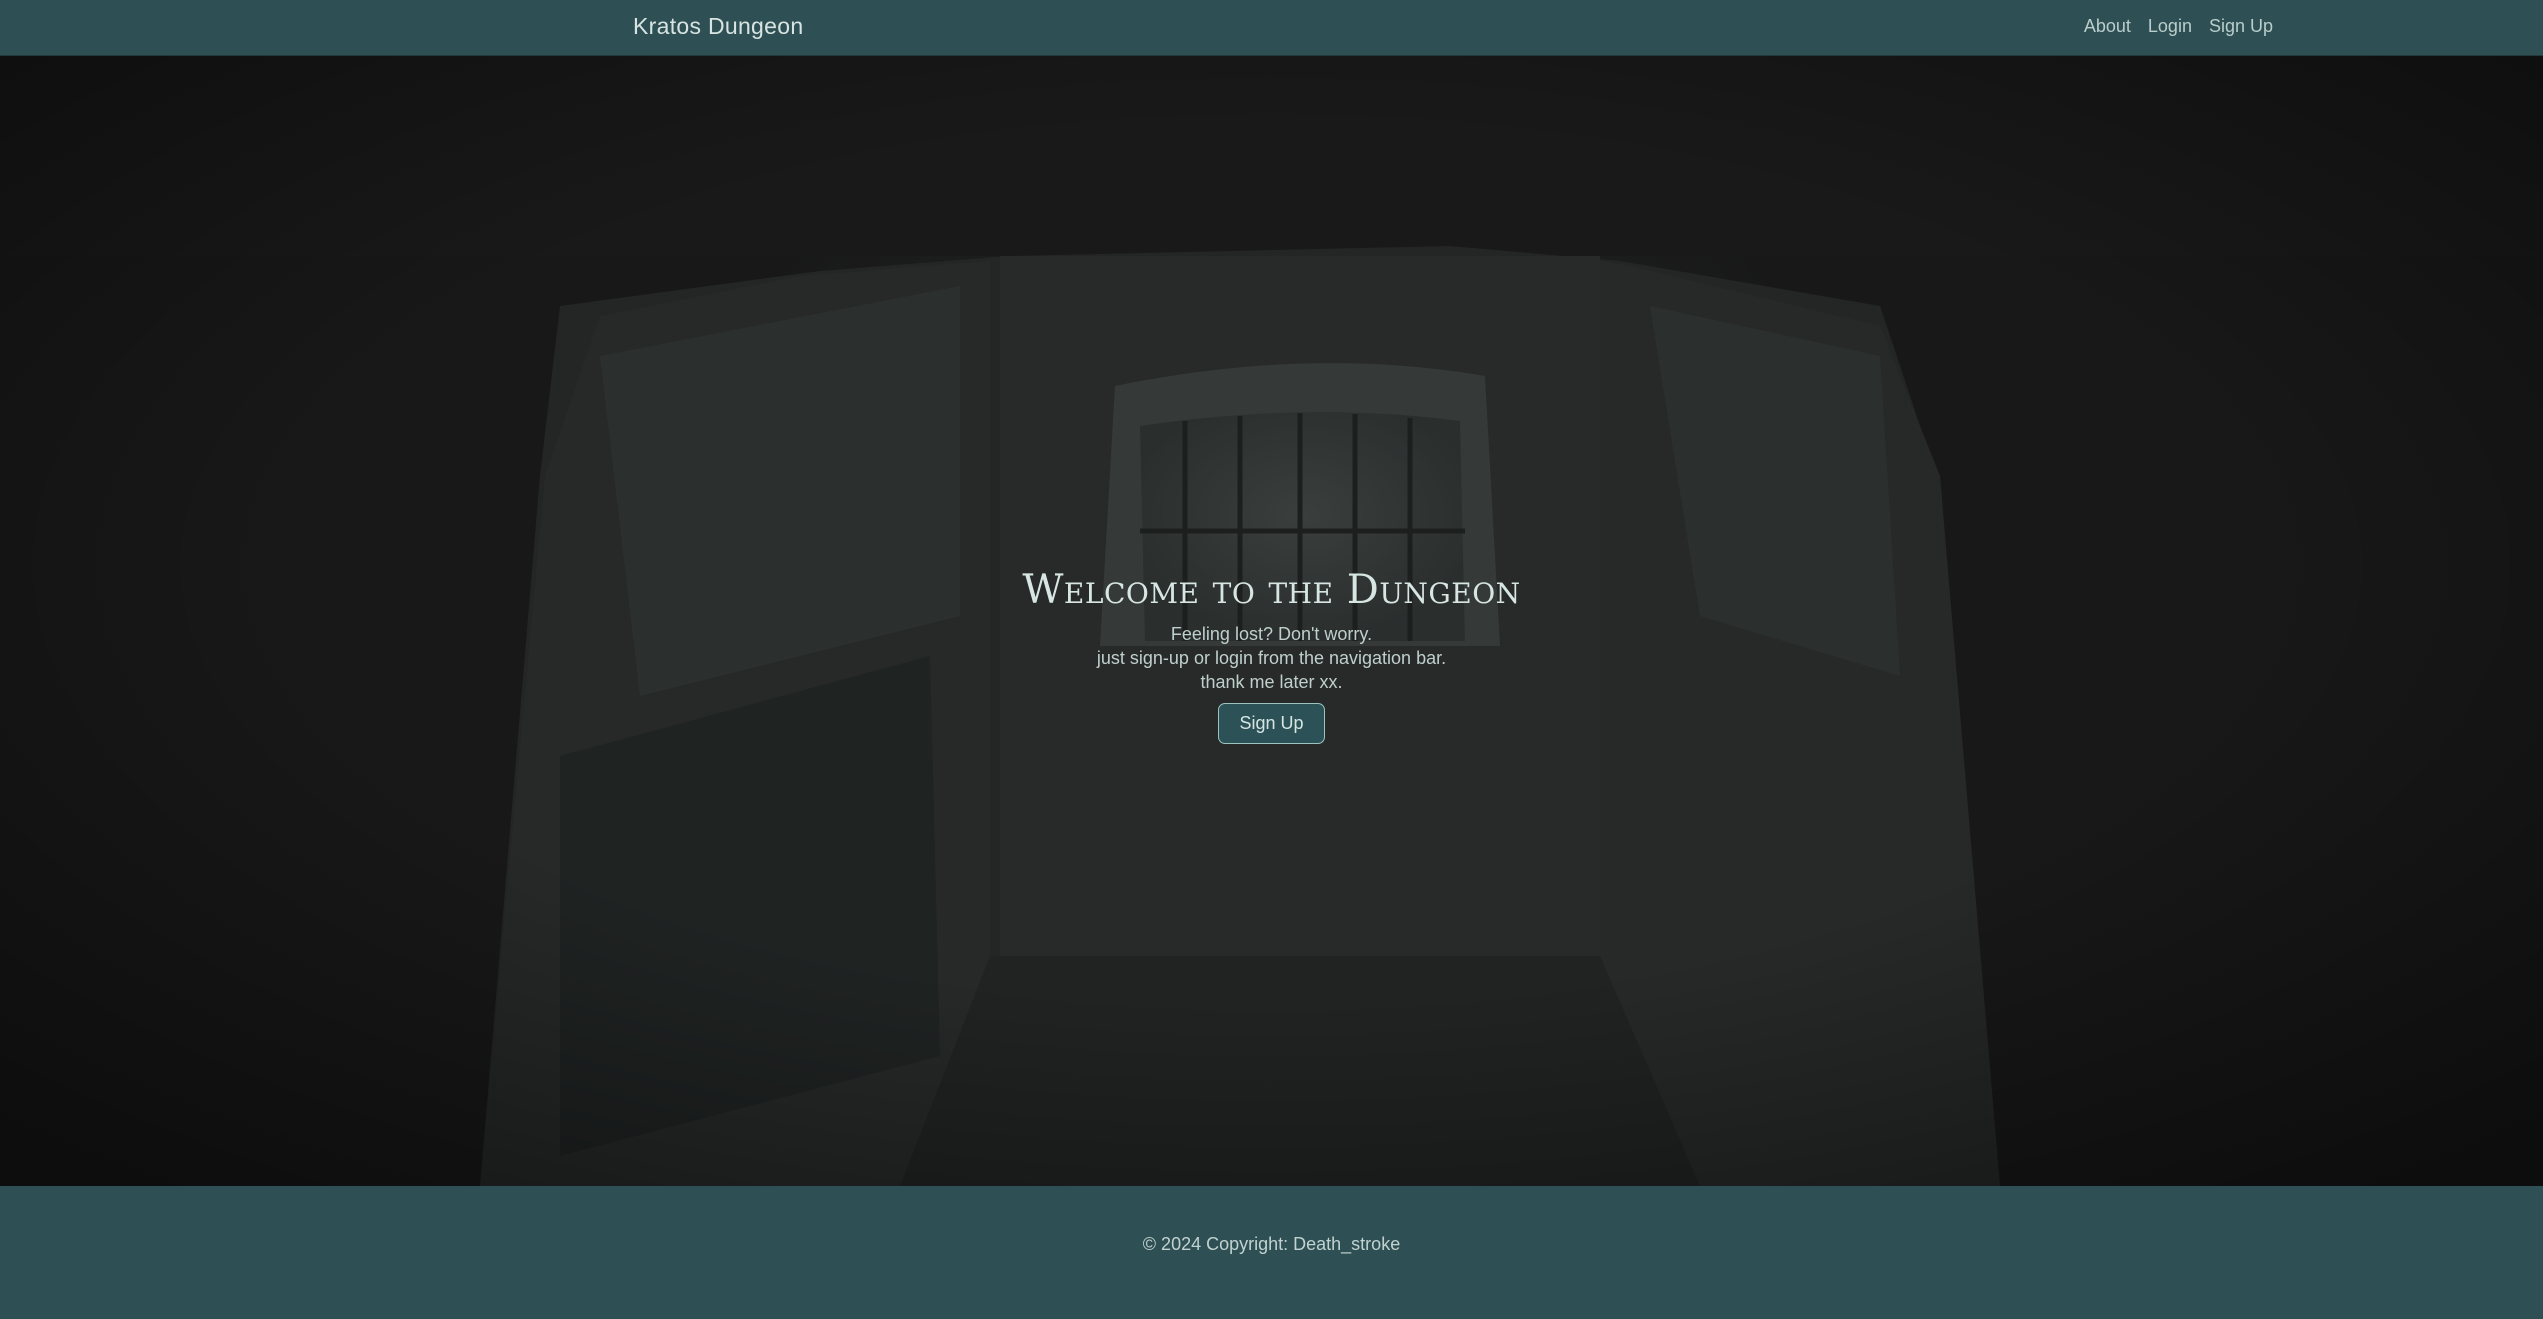 This screenshot has height=1319, width=2543. What do you see at coordinates (718, 26) in the screenshot?
I see `brand-link: Kratos Dungeon` at bounding box center [718, 26].